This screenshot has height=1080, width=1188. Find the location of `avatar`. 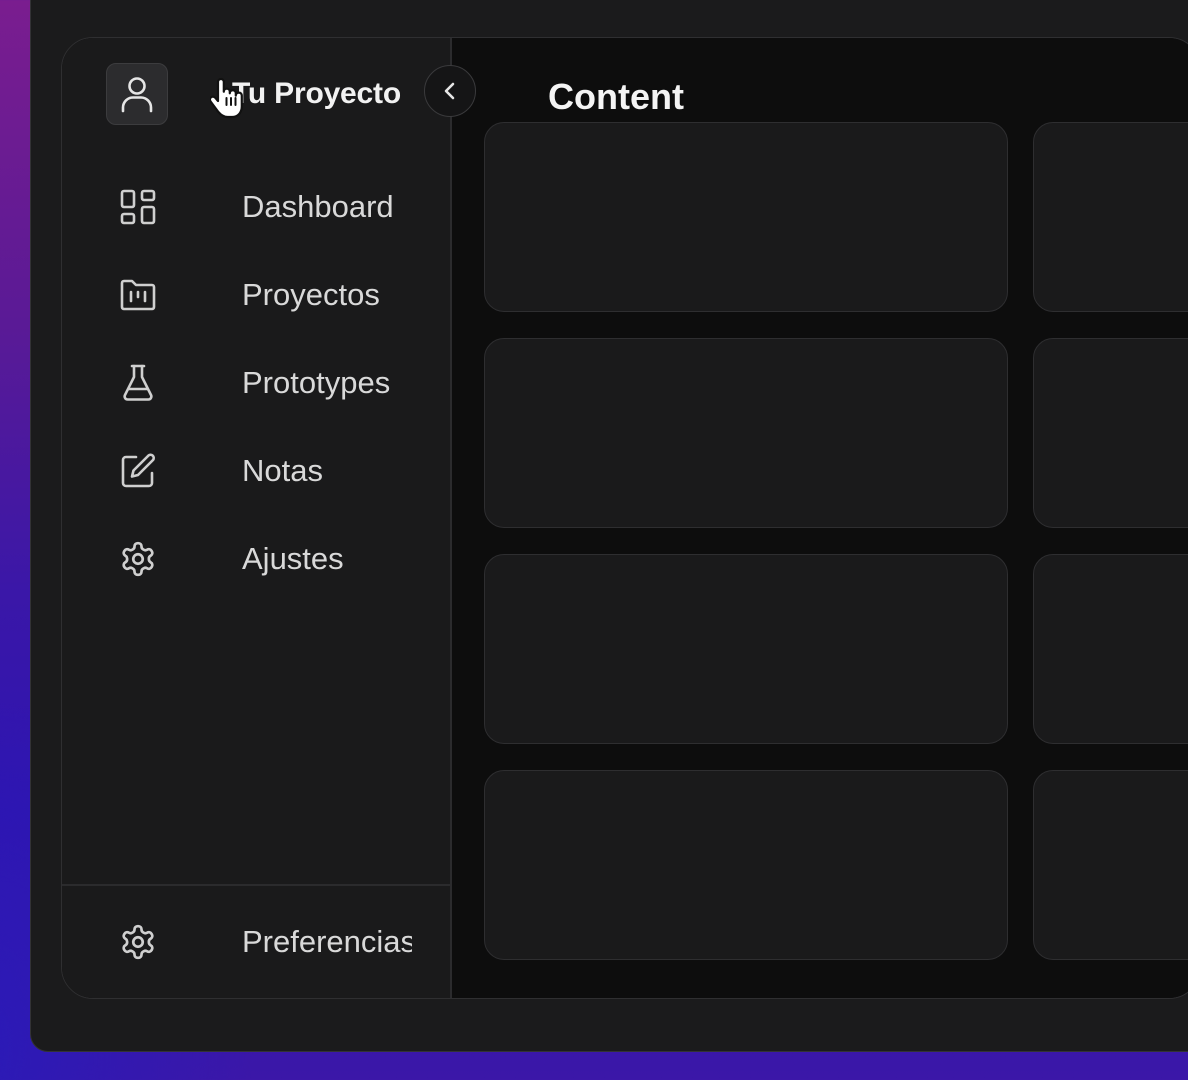

avatar is located at coordinates (137, 94).